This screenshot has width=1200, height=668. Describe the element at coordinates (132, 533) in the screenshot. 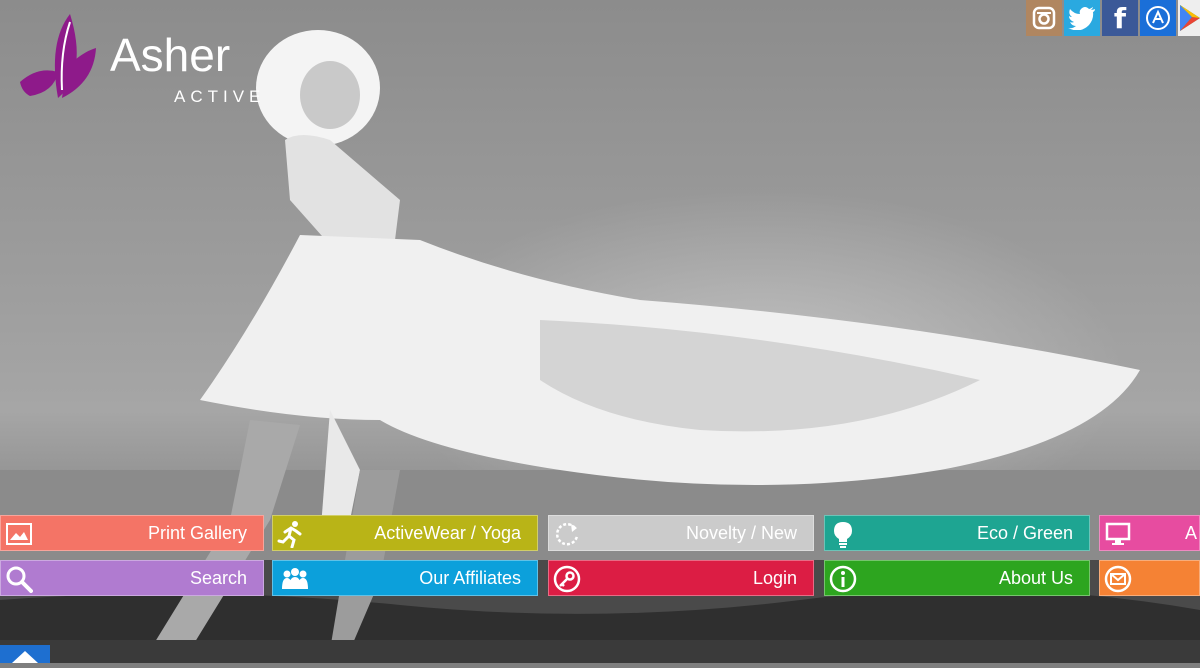

I see `tile-print-gallery: Print Gallery` at that location.